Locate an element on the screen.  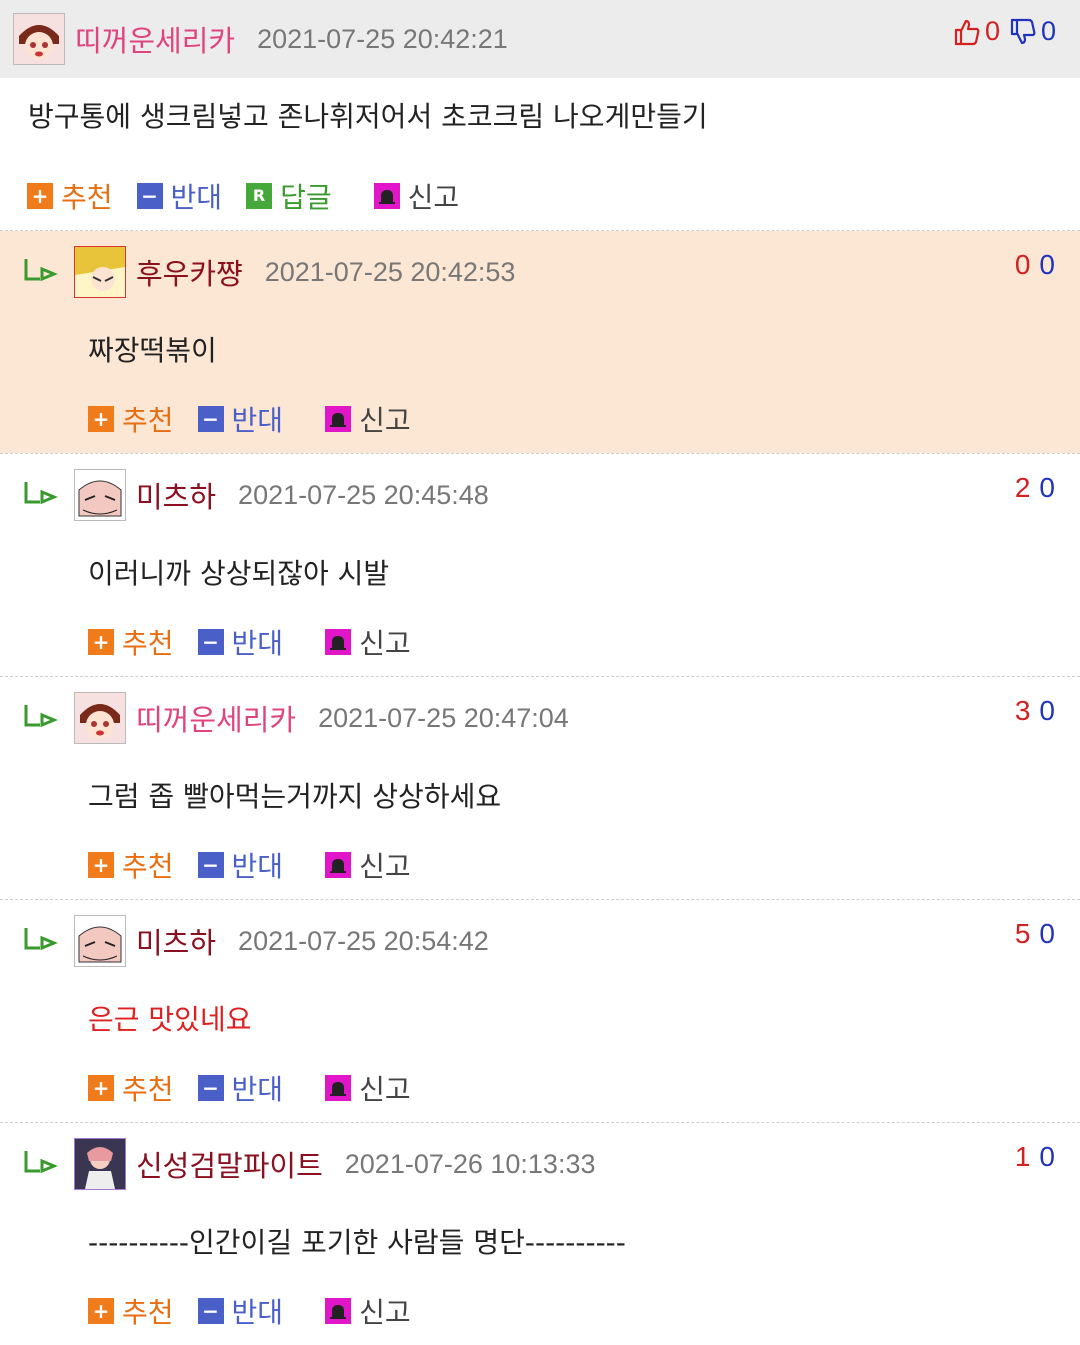
comment-date: 2021-07-25 20:47:04 is located at coordinates (443, 717).